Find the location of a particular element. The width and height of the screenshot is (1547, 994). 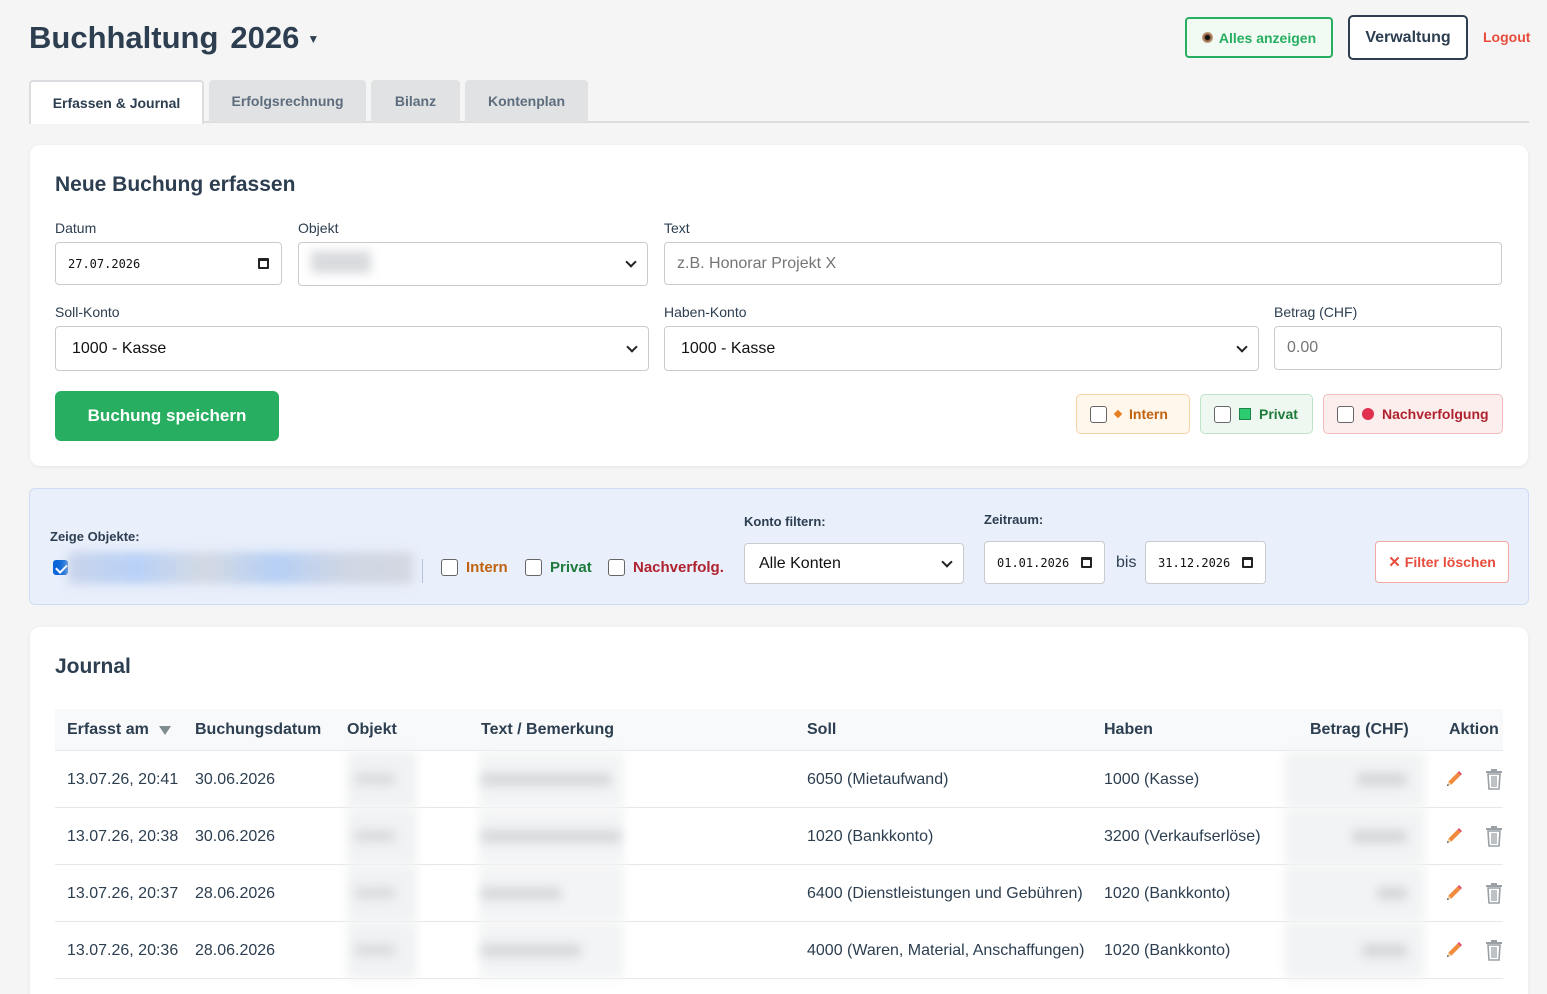

app-title: Buchhaltung 2026 ▼ is located at coordinates (174, 38).